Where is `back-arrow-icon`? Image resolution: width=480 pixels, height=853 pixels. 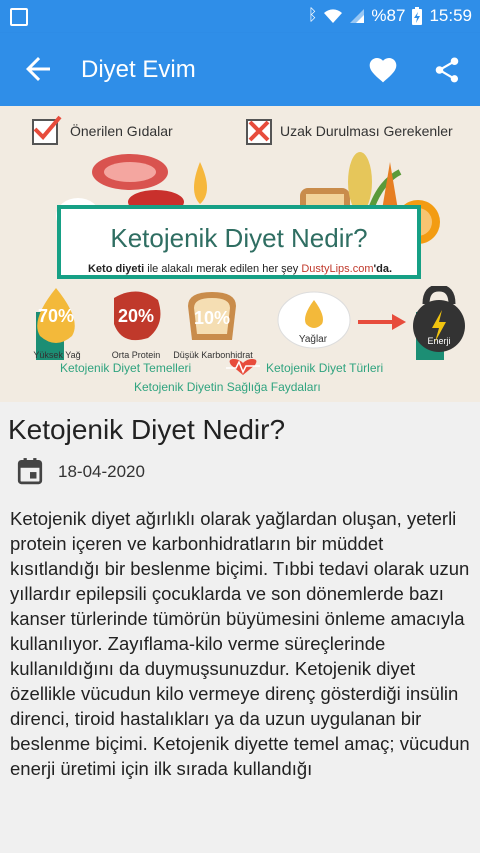
back-arrow-icon is located at coordinates (38, 69).